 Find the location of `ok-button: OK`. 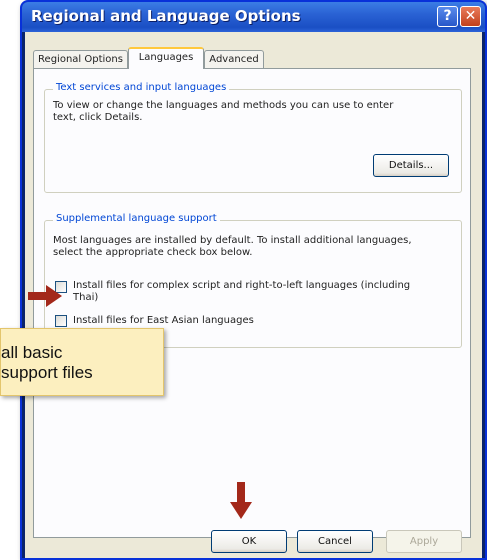

ok-button: OK is located at coordinates (249, 541).